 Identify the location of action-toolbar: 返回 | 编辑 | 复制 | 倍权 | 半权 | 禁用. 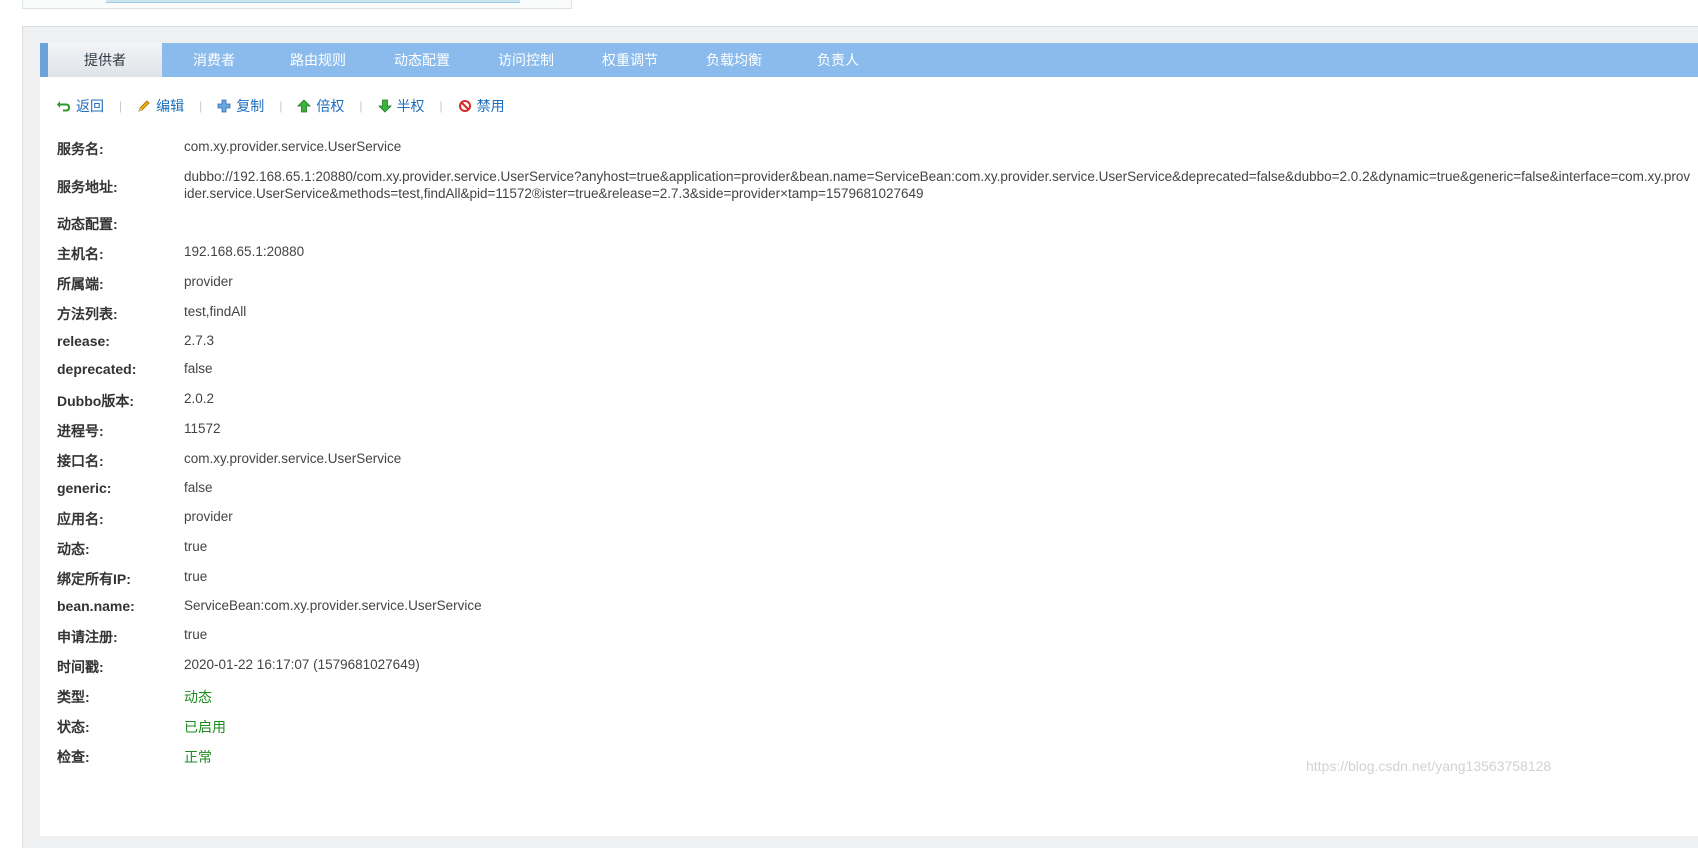
(281, 106).